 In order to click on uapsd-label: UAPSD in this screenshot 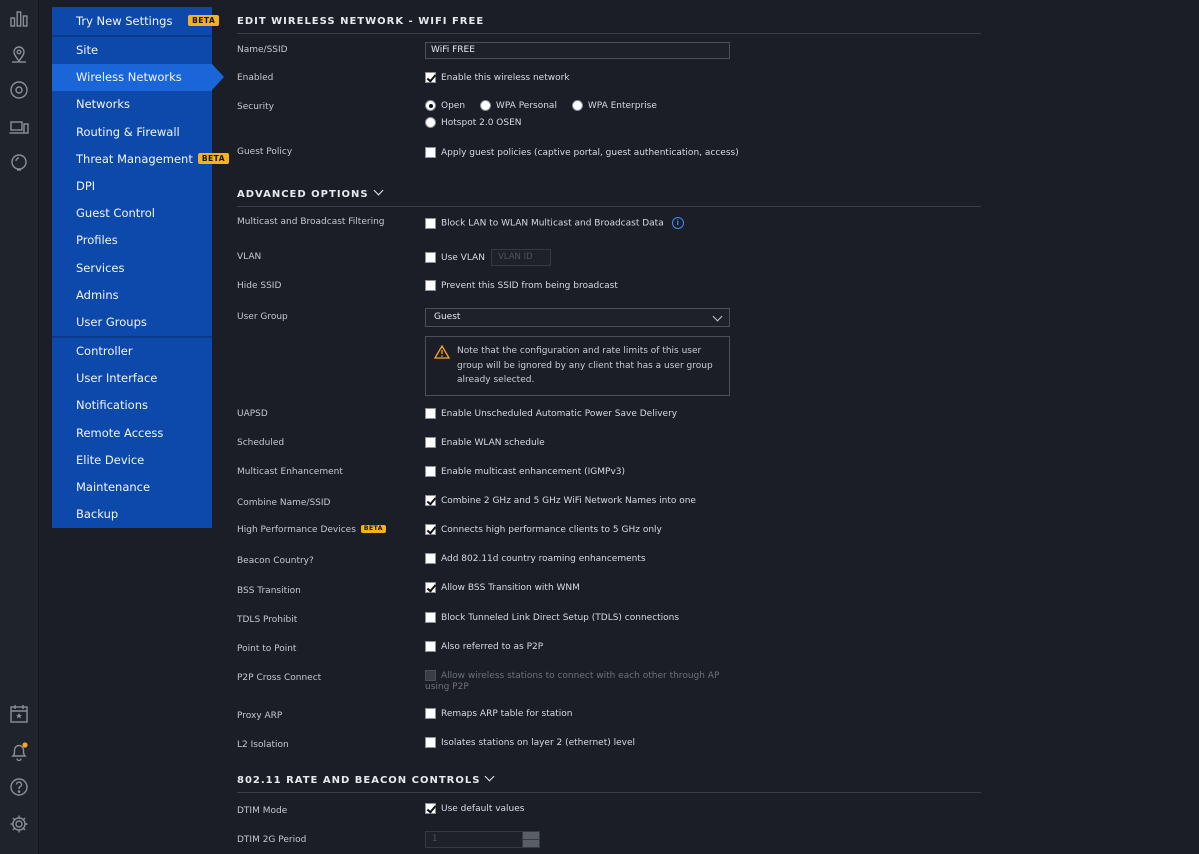, I will do `click(252, 414)`.